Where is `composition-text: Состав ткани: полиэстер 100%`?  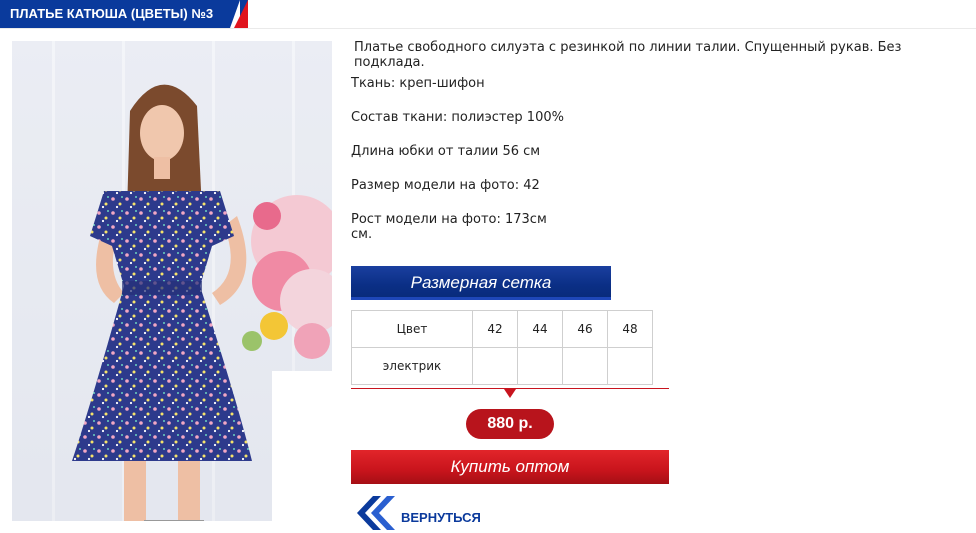
composition-text: Состав ткани: полиэстер 100% is located at coordinates (457, 117).